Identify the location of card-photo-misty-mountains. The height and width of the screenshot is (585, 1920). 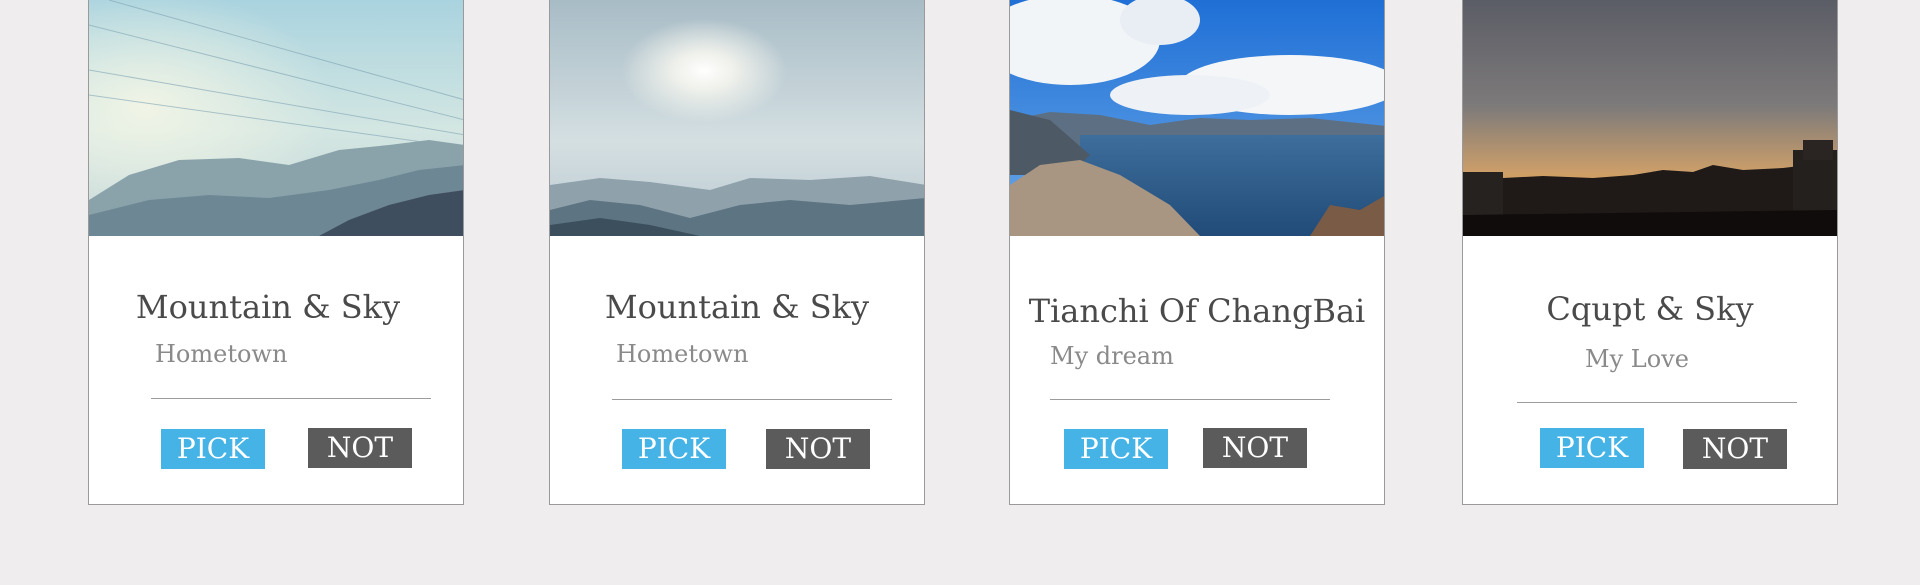
(276, 118).